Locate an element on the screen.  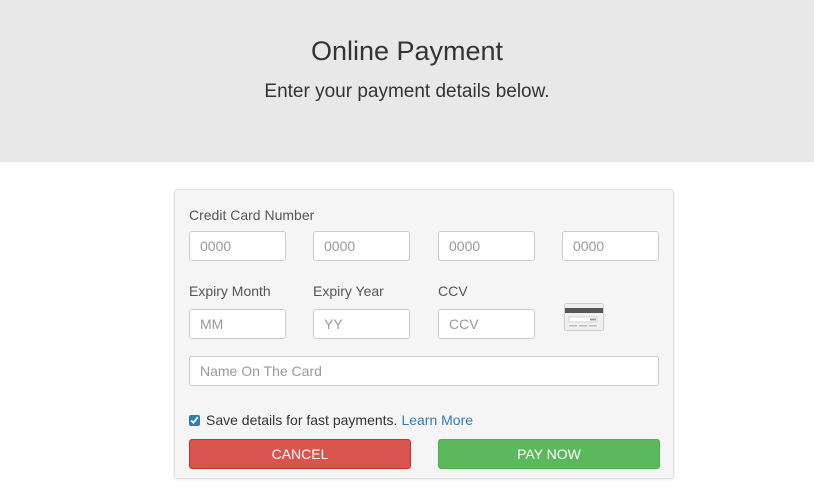
ccv-label: CCV is located at coordinates (453, 291).